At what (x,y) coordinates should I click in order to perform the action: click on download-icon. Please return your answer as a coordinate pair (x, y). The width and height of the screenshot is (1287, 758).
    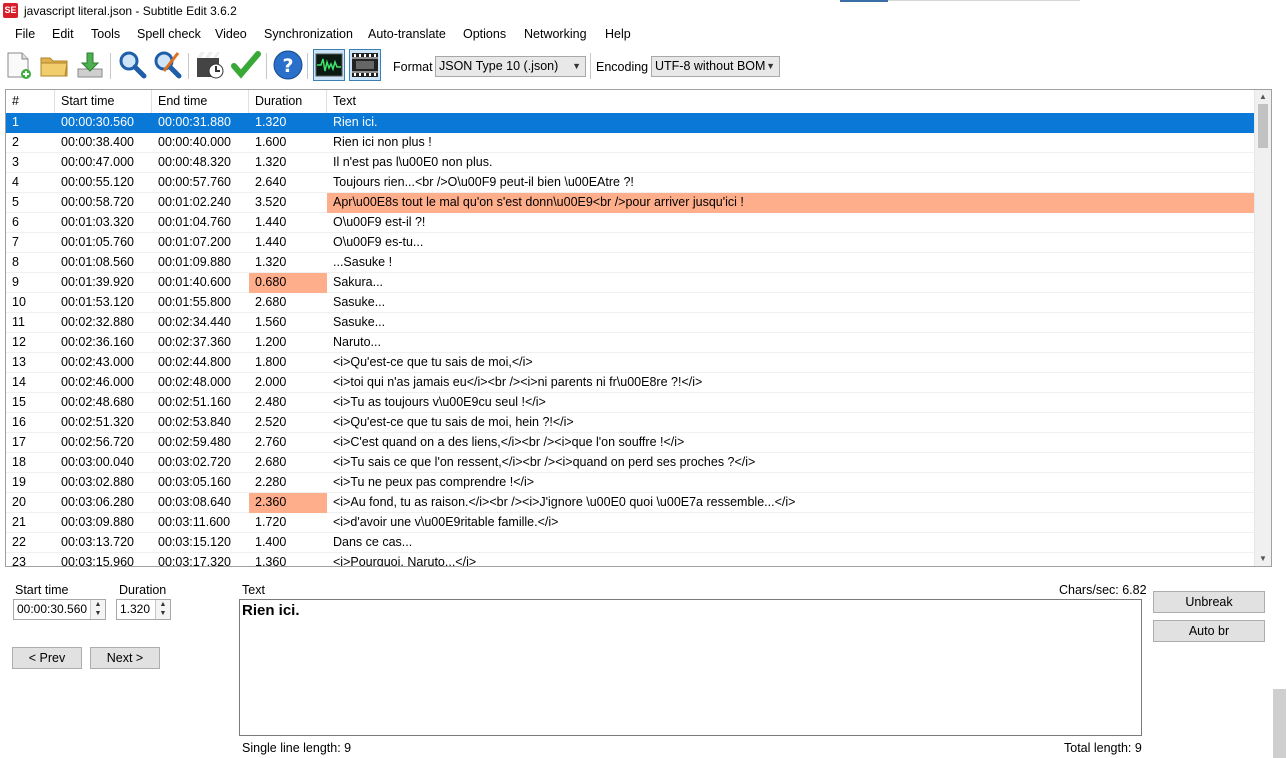
    Looking at the image, I should click on (90, 65).